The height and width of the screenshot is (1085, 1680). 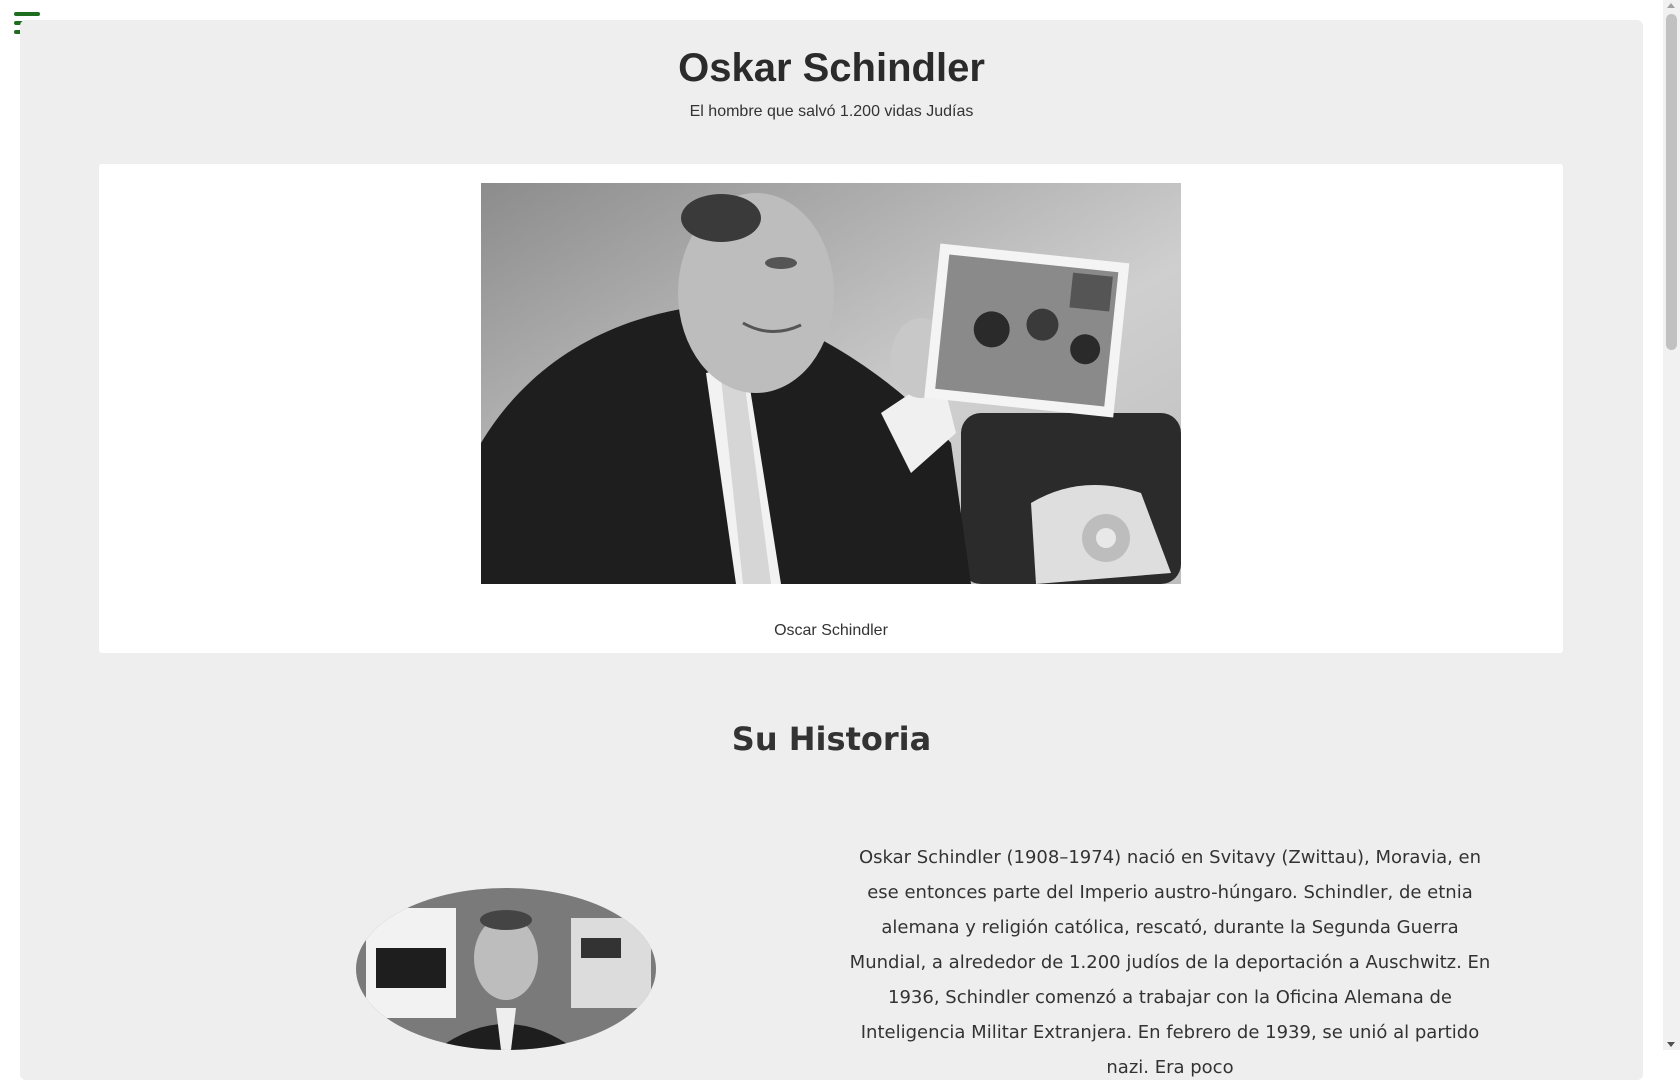 What do you see at coordinates (1671, 182) in the screenshot?
I see `scrollbar-thumb` at bounding box center [1671, 182].